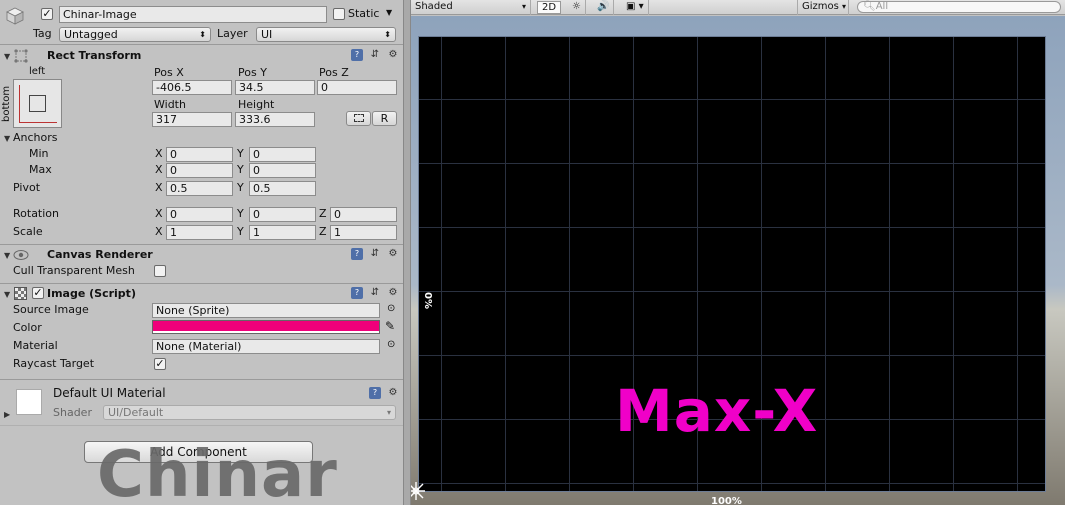 The width and height of the screenshot is (1065, 505). I want to click on tag-dropdown: Untagged ⬍, so click(135, 34).